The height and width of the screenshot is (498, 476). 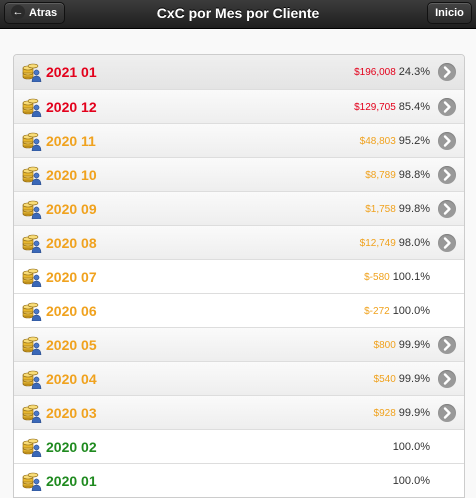 I want to click on list-item: 2021 01 $196,008 24.3%, so click(x=239, y=72).